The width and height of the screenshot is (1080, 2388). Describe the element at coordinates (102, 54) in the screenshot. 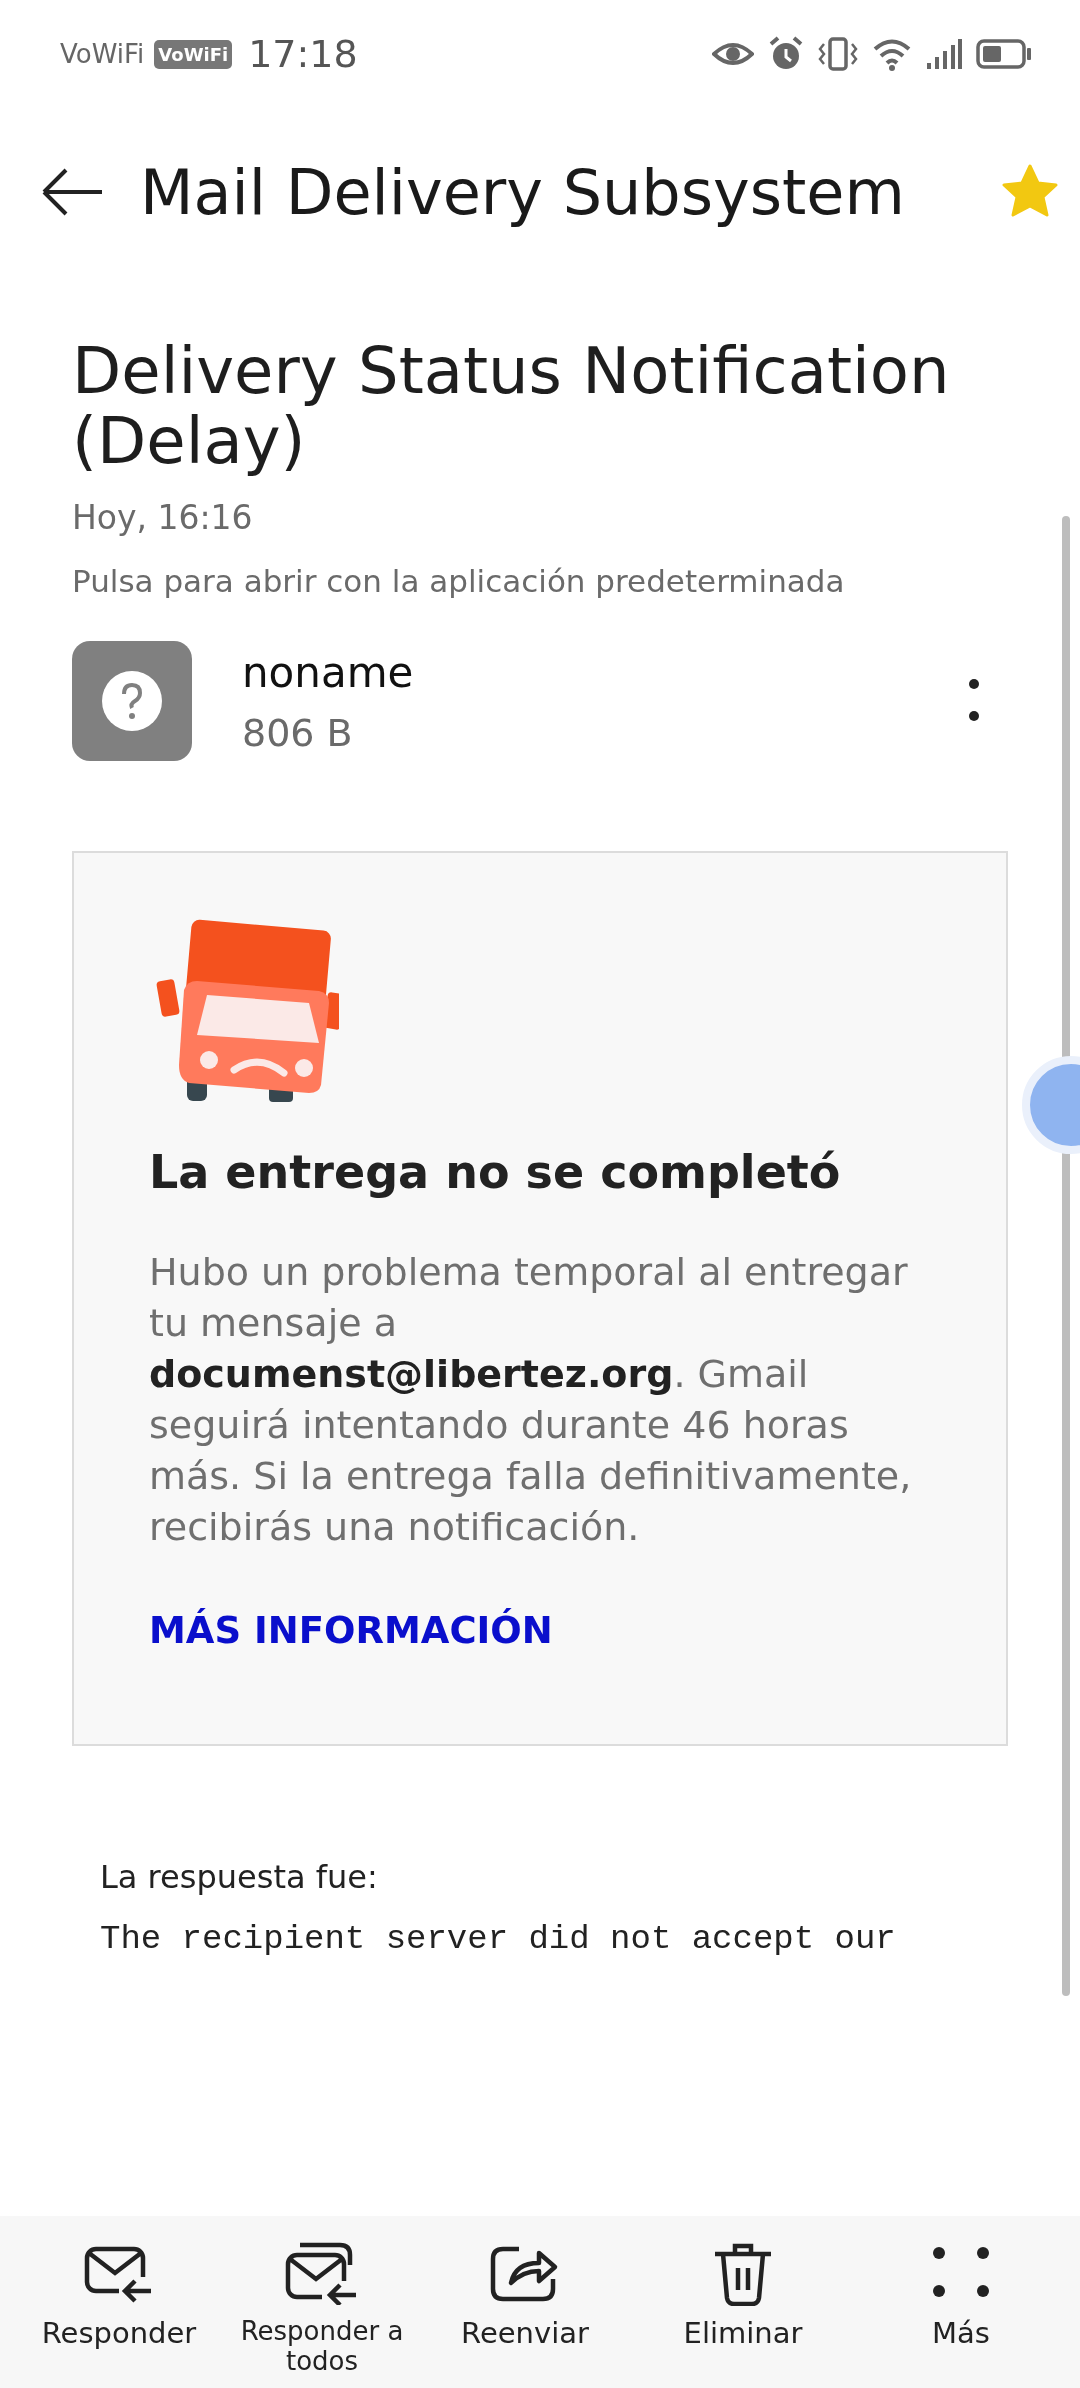

I see `network-label: VoWiFi` at that location.